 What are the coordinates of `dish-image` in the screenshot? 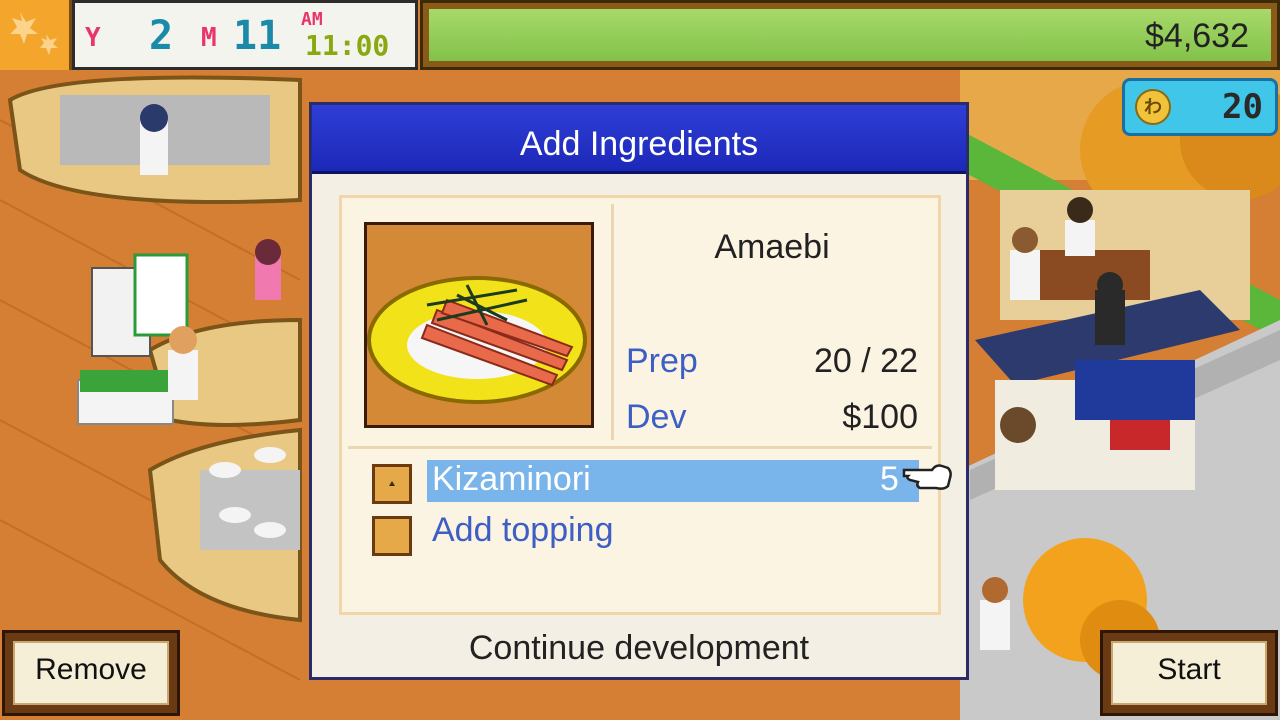 It's located at (479, 325).